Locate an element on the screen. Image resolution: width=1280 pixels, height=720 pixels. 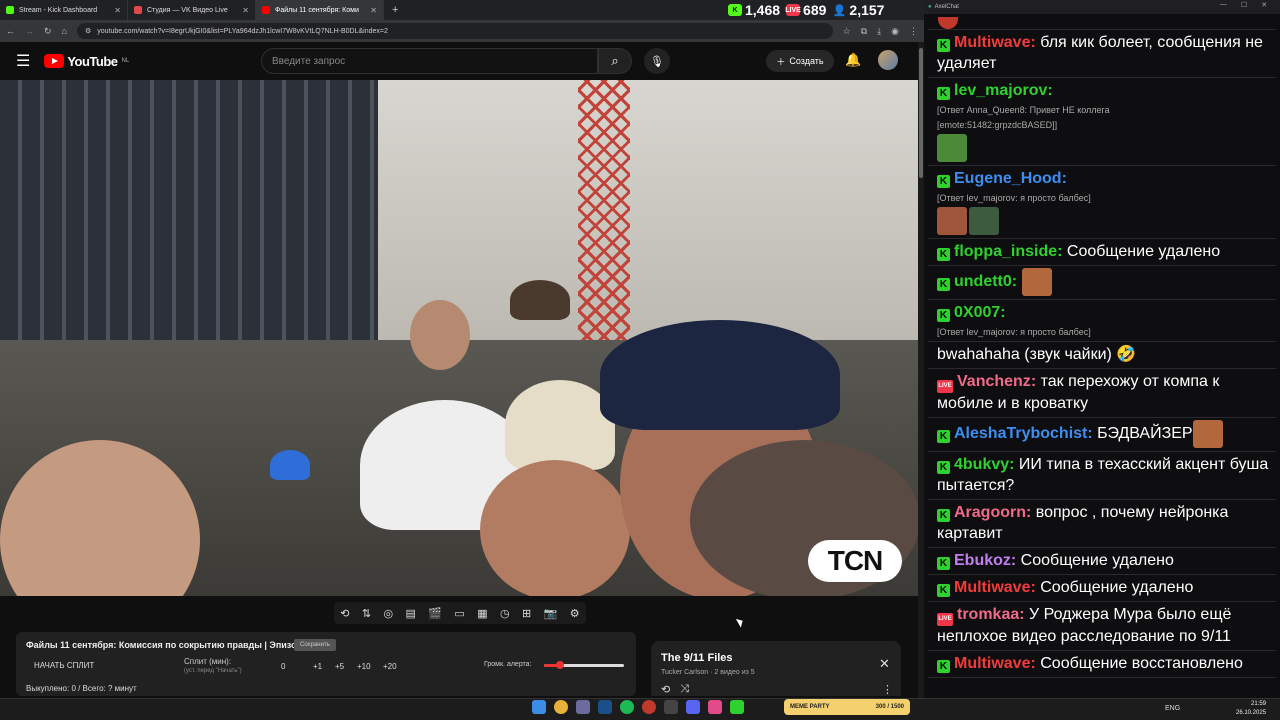
chat-message: Kundett0: is located at coordinates (1102, 283).